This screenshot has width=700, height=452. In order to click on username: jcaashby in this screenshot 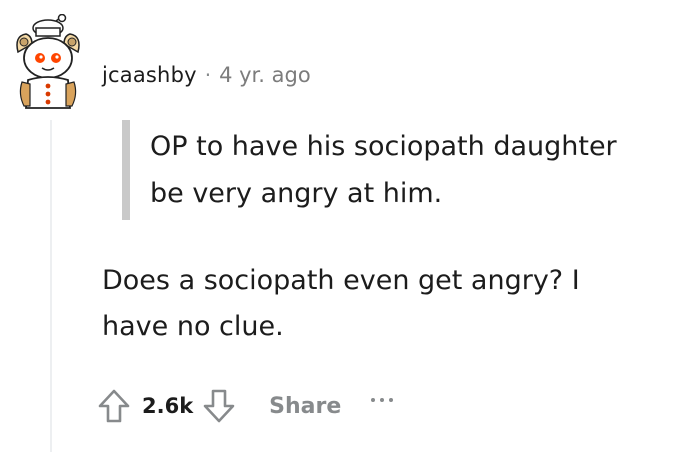, I will do `click(149, 75)`.